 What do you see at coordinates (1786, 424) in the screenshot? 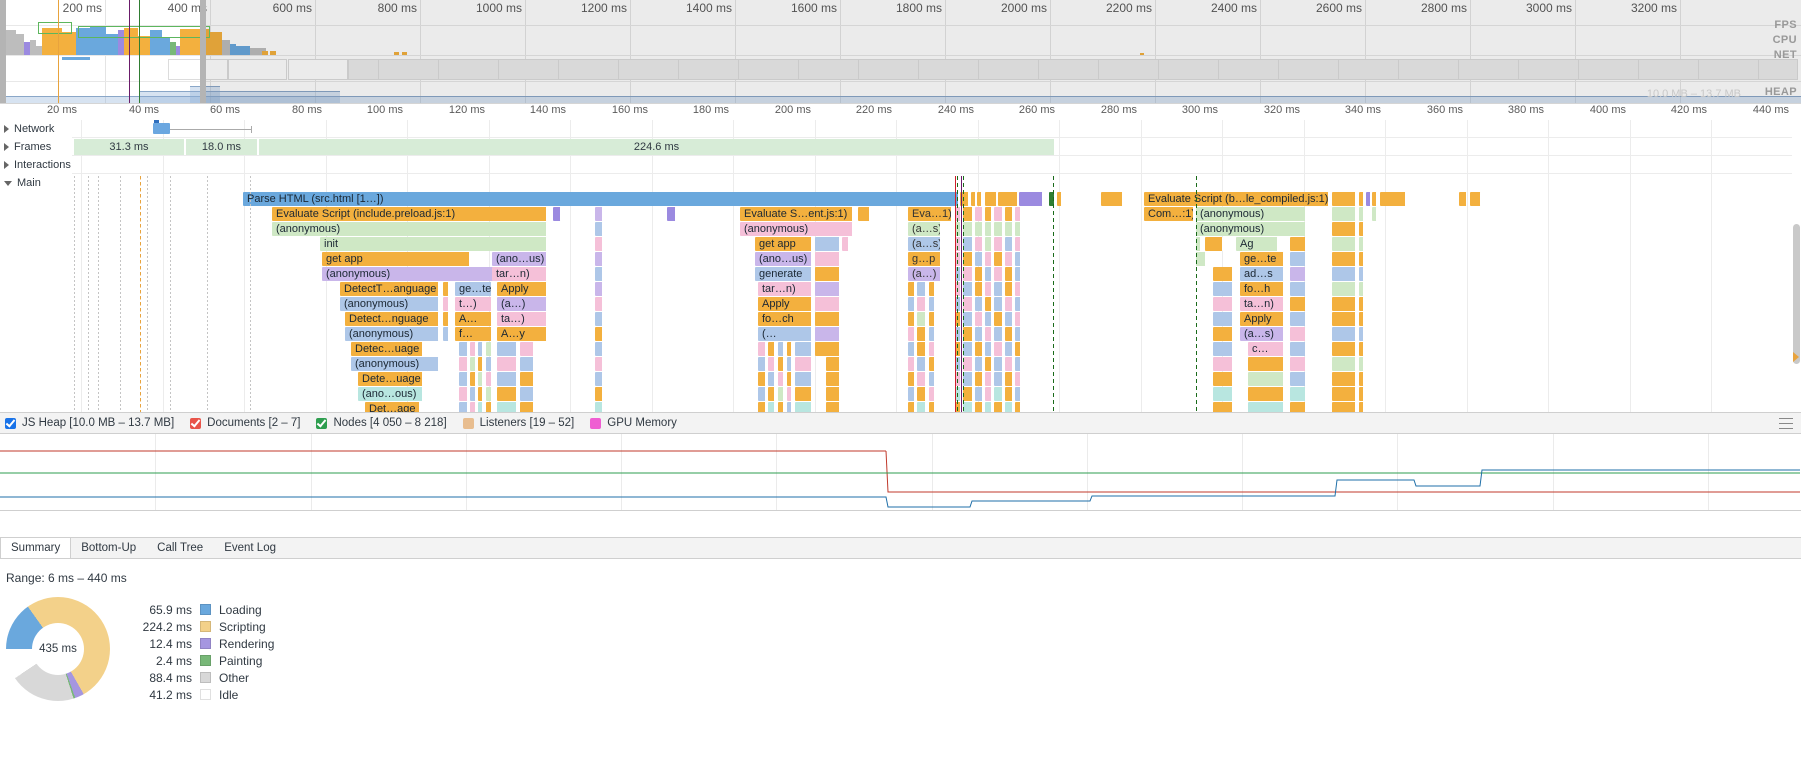
I see `memory-menu-icon` at bounding box center [1786, 424].